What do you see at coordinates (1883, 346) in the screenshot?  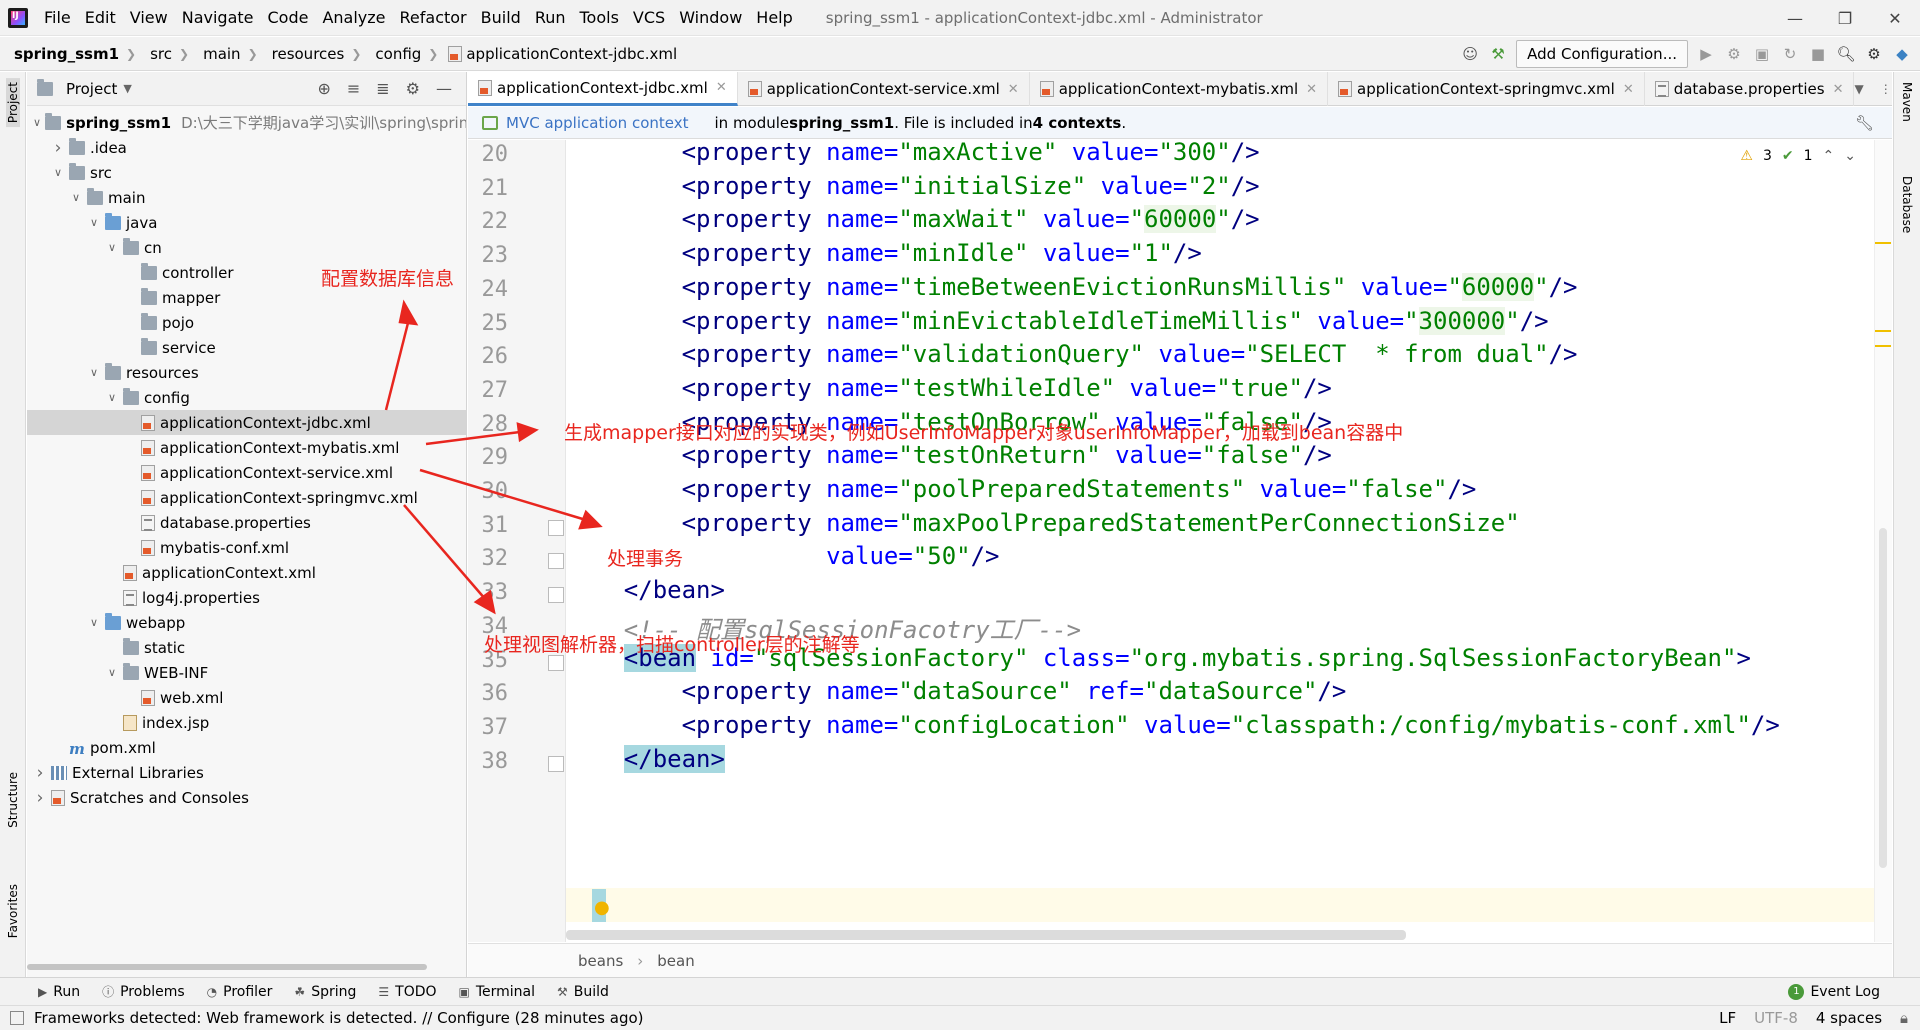 I see `warning-stripe-mark` at bounding box center [1883, 346].